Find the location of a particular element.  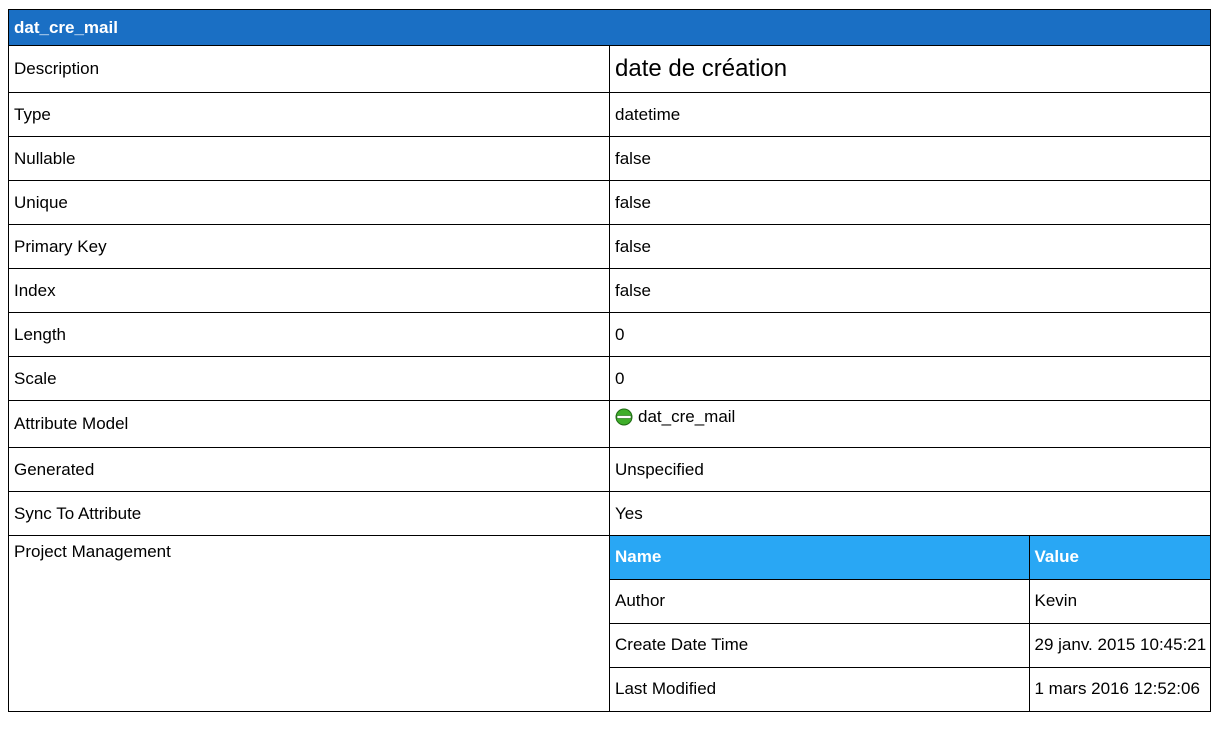

project-management-header-row: Name Value is located at coordinates (910, 558).